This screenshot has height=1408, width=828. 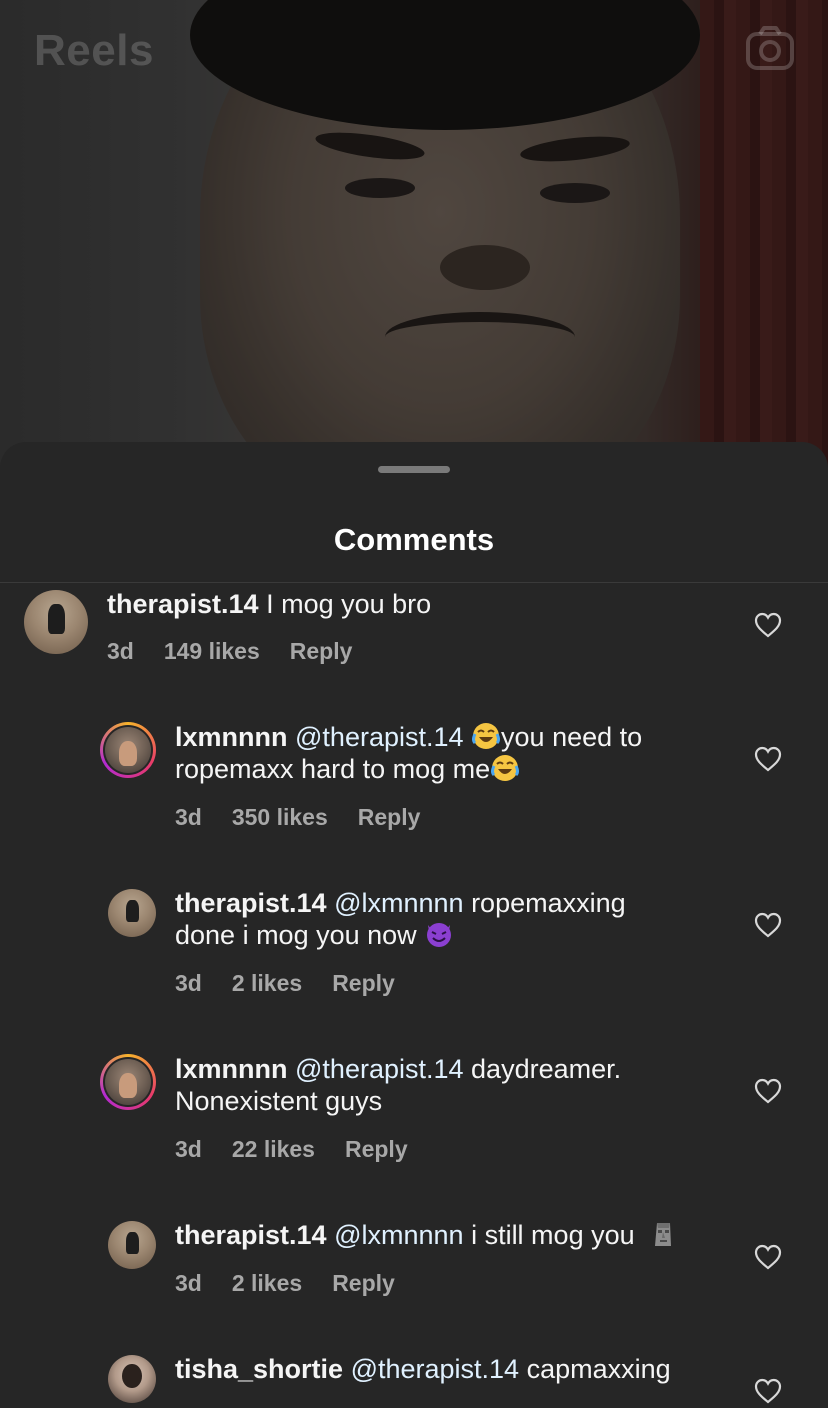 What do you see at coordinates (439, 935) in the screenshot?
I see `smiling-face-with-horns-icon` at bounding box center [439, 935].